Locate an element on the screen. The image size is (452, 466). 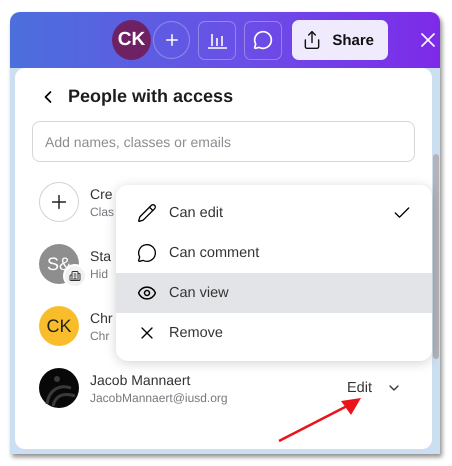
menu-item: Remove is located at coordinates (274, 333).